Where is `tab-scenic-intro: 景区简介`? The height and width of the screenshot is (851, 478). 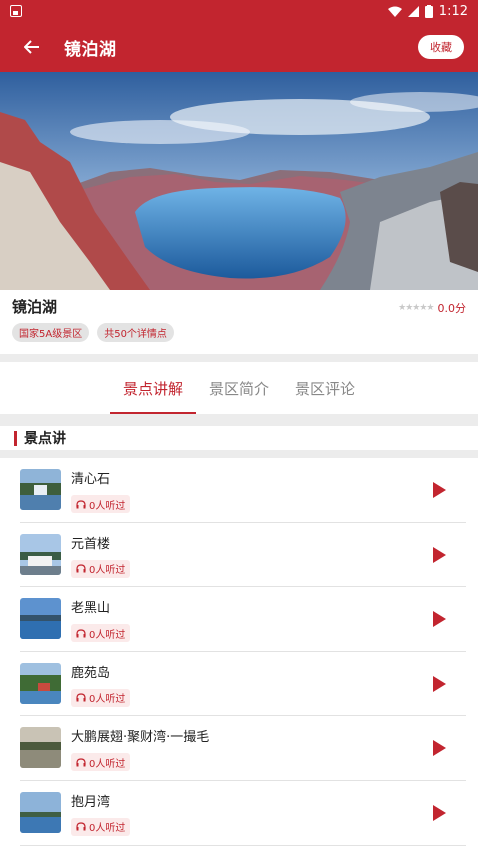 tab-scenic-intro: 景区简介 is located at coordinates (239, 388).